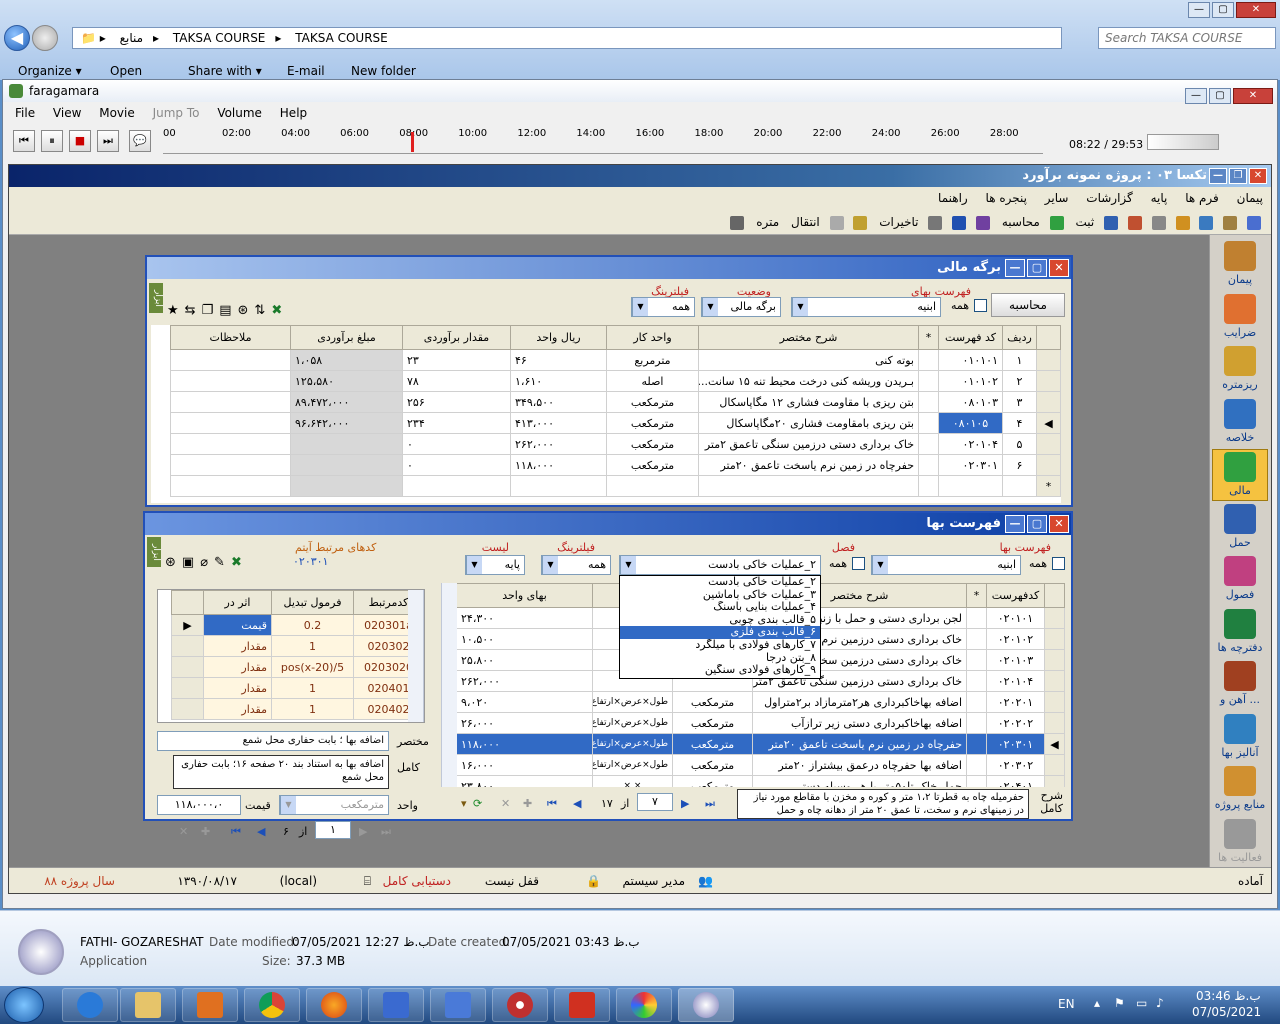  I want to click on column-header: اثر در, so click(237, 602).